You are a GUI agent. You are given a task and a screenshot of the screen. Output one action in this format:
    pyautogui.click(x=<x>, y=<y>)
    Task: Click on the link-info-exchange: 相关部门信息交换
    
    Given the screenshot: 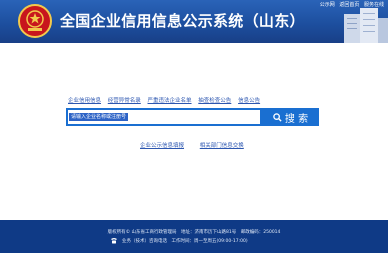 What is the action you would take?
    pyautogui.click(x=222, y=146)
    